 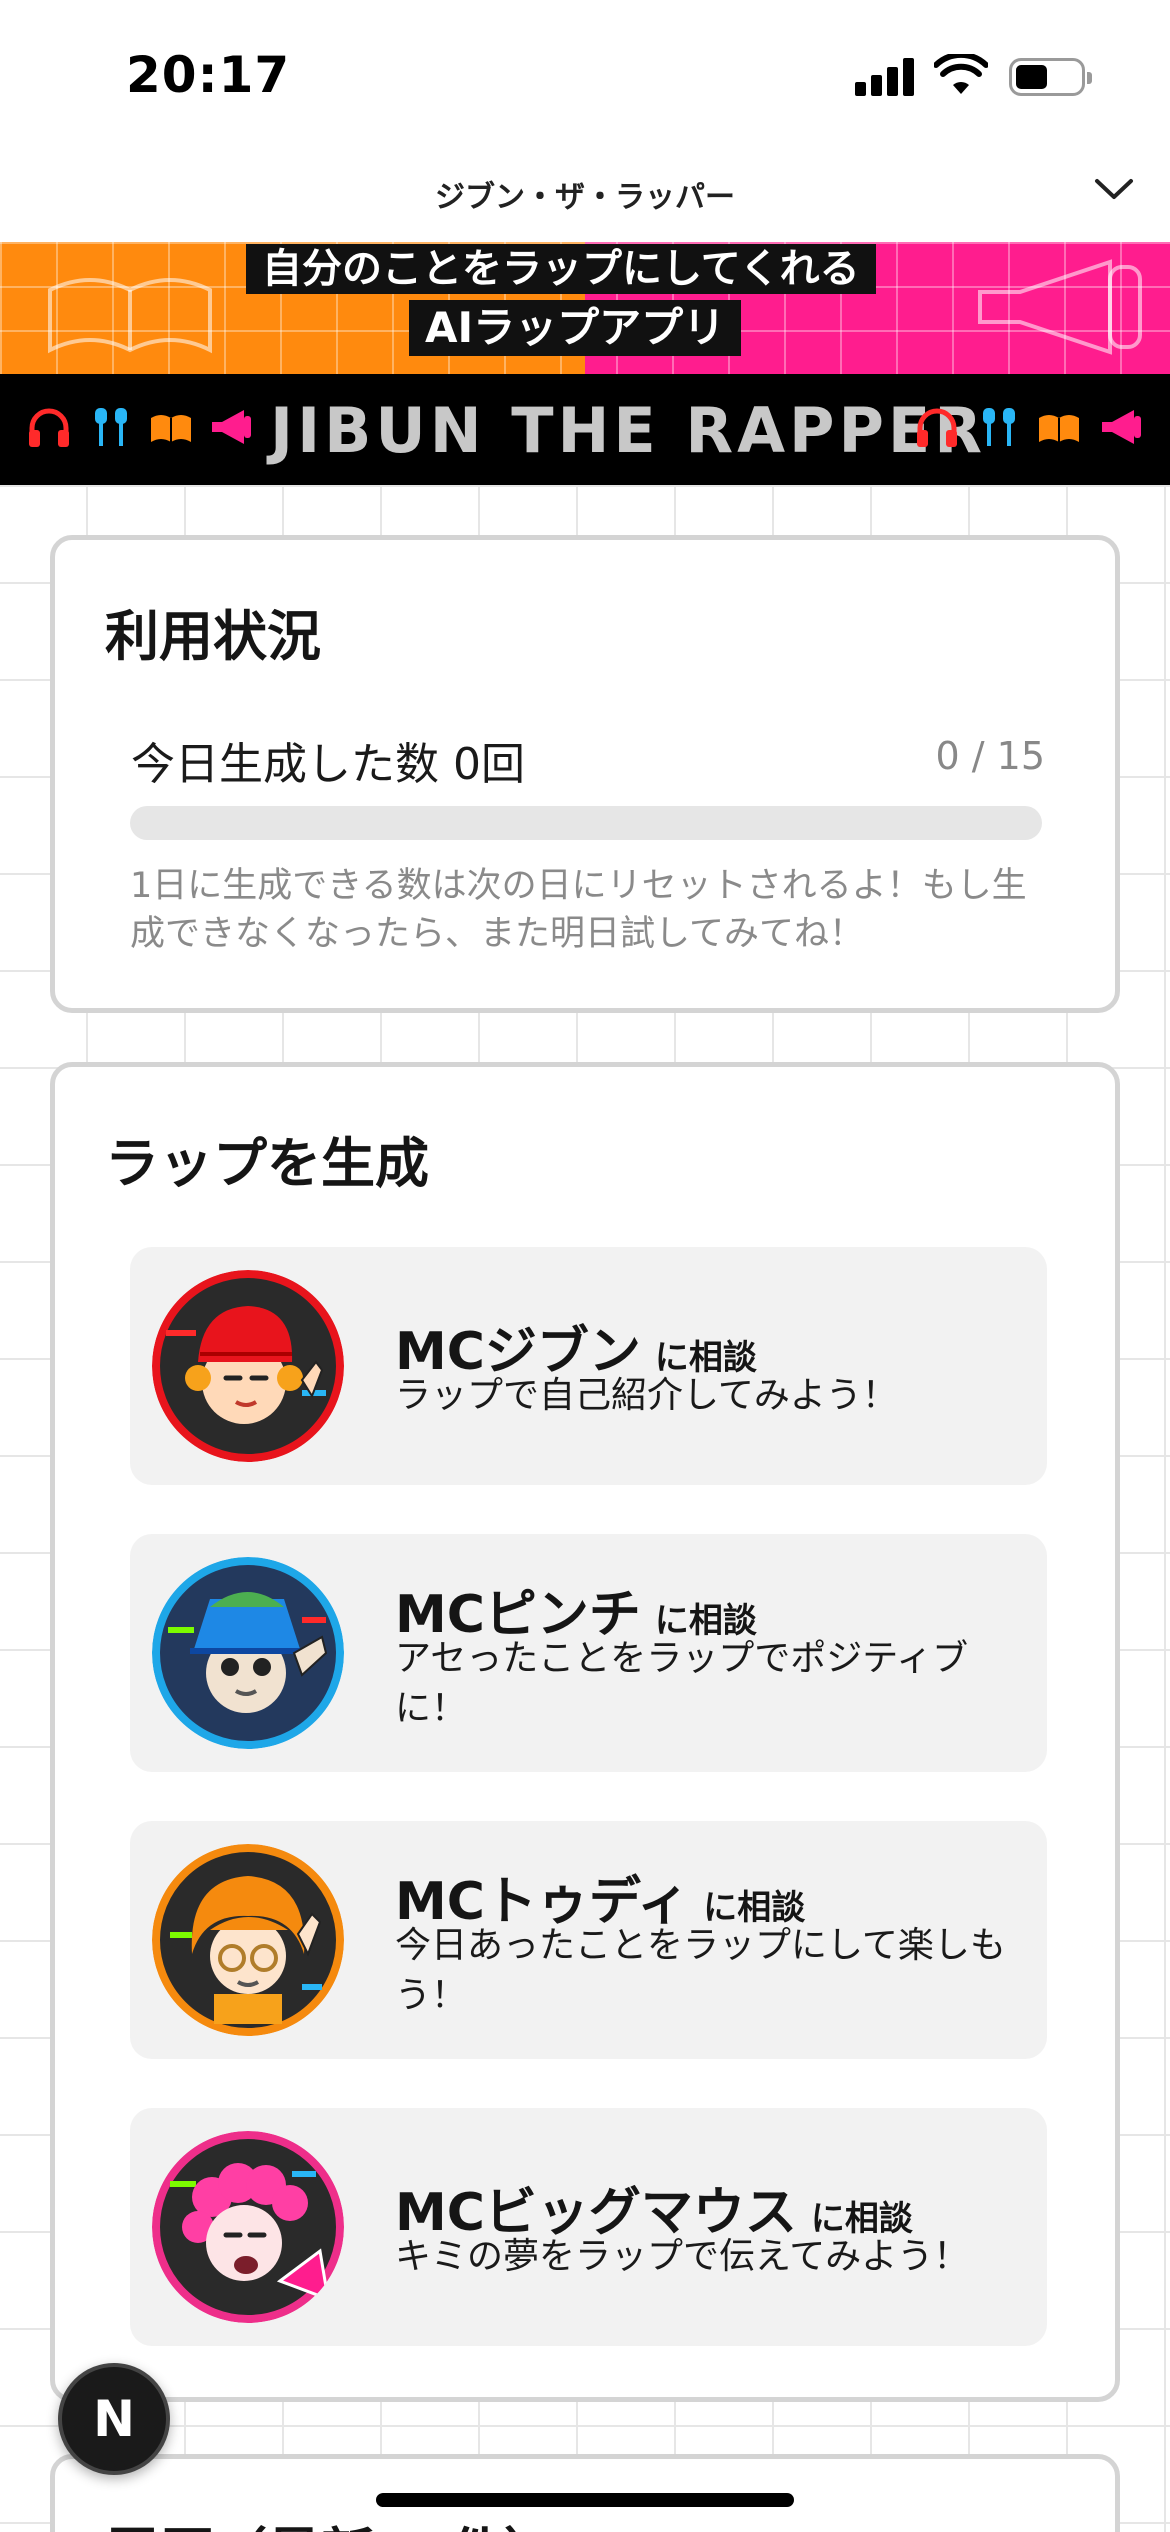 I want to click on usage-title: 利用状況, so click(x=213, y=636).